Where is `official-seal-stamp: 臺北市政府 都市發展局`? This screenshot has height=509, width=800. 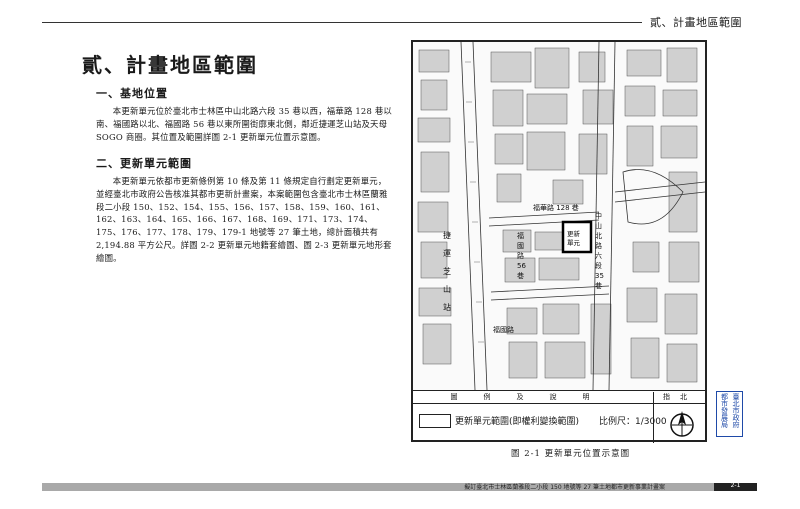
official-seal-stamp: 臺北市政府 都市發展局 is located at coordinates (729, 414).